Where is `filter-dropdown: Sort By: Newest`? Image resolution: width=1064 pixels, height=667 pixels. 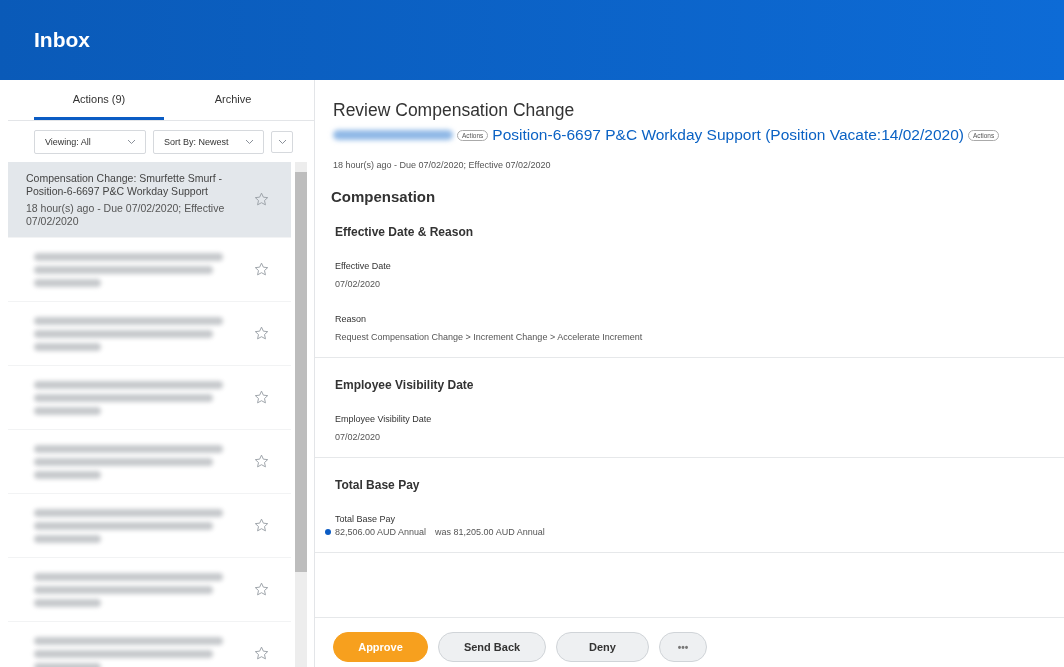 filter-dropdown: Sort By: Newest is located at coordinates (208, 142).